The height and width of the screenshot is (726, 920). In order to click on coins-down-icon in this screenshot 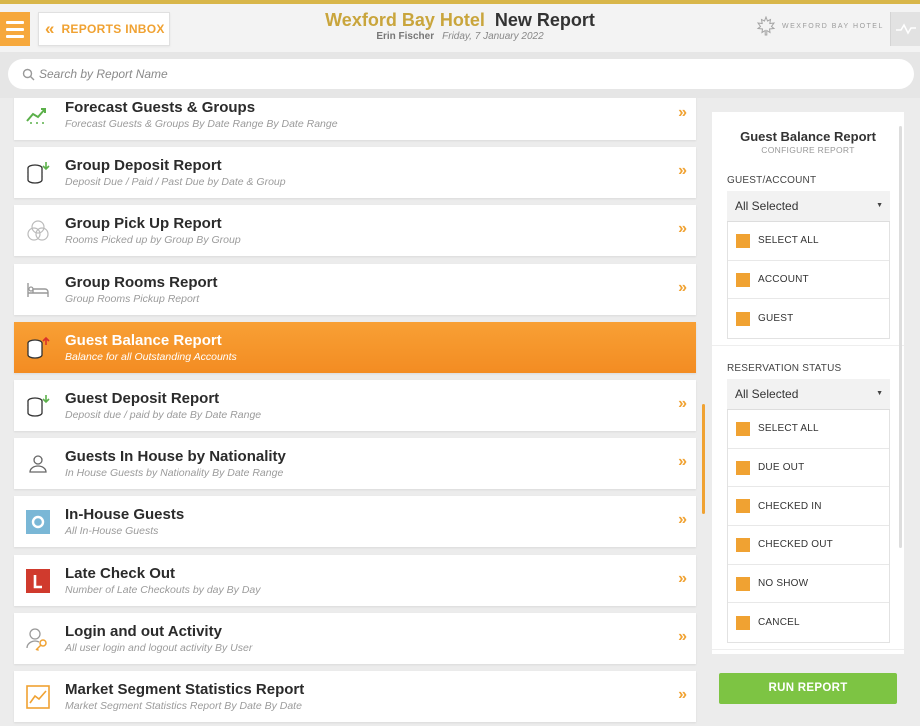, I will do `click(38, 406)`.